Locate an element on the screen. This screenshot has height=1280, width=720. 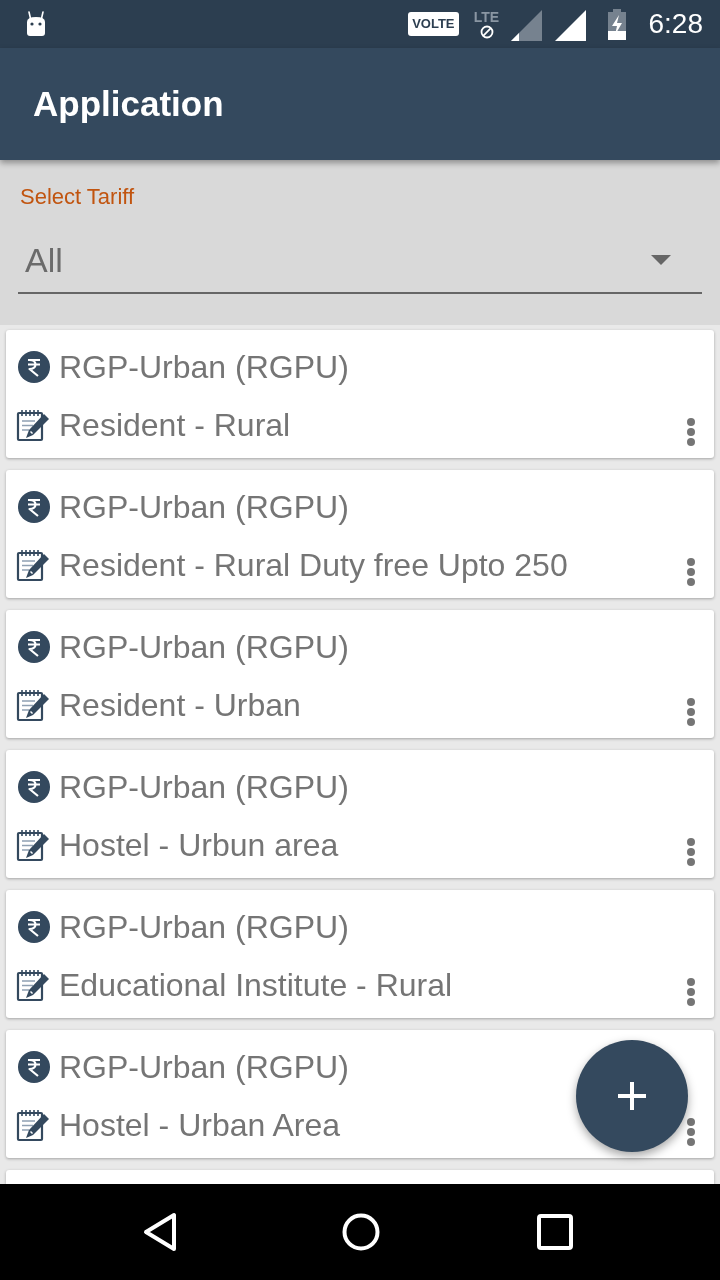
caret-icon is located at coordinates (661, 260).